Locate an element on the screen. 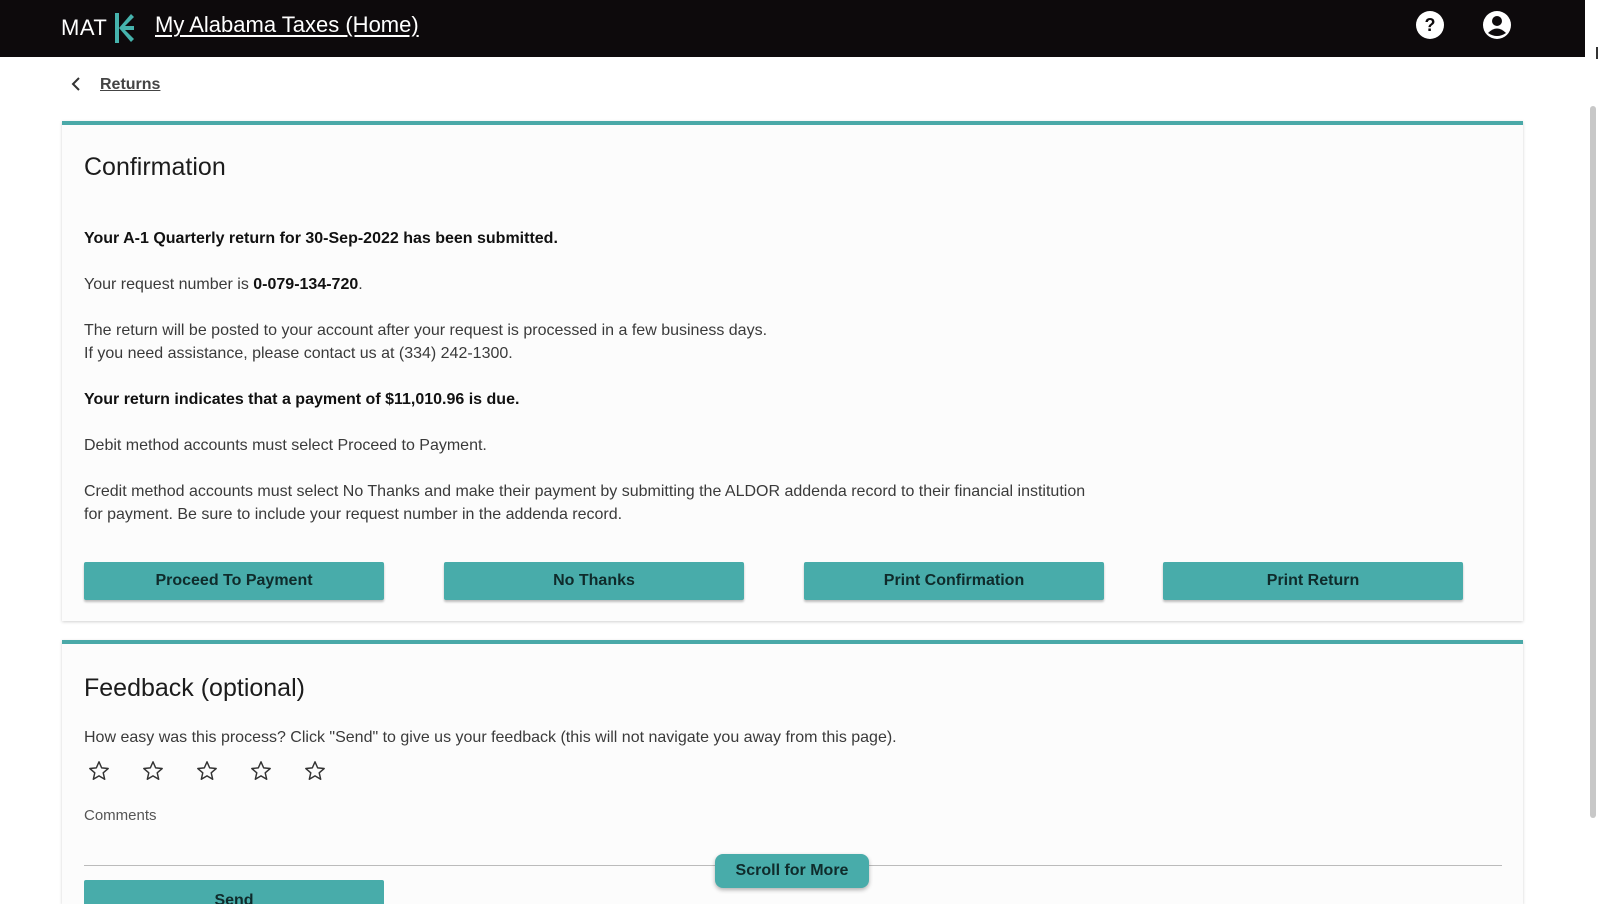 The height and width of the screenshot is (904, 1600). brand-logo: MAT is located at coordinates (98, 28).